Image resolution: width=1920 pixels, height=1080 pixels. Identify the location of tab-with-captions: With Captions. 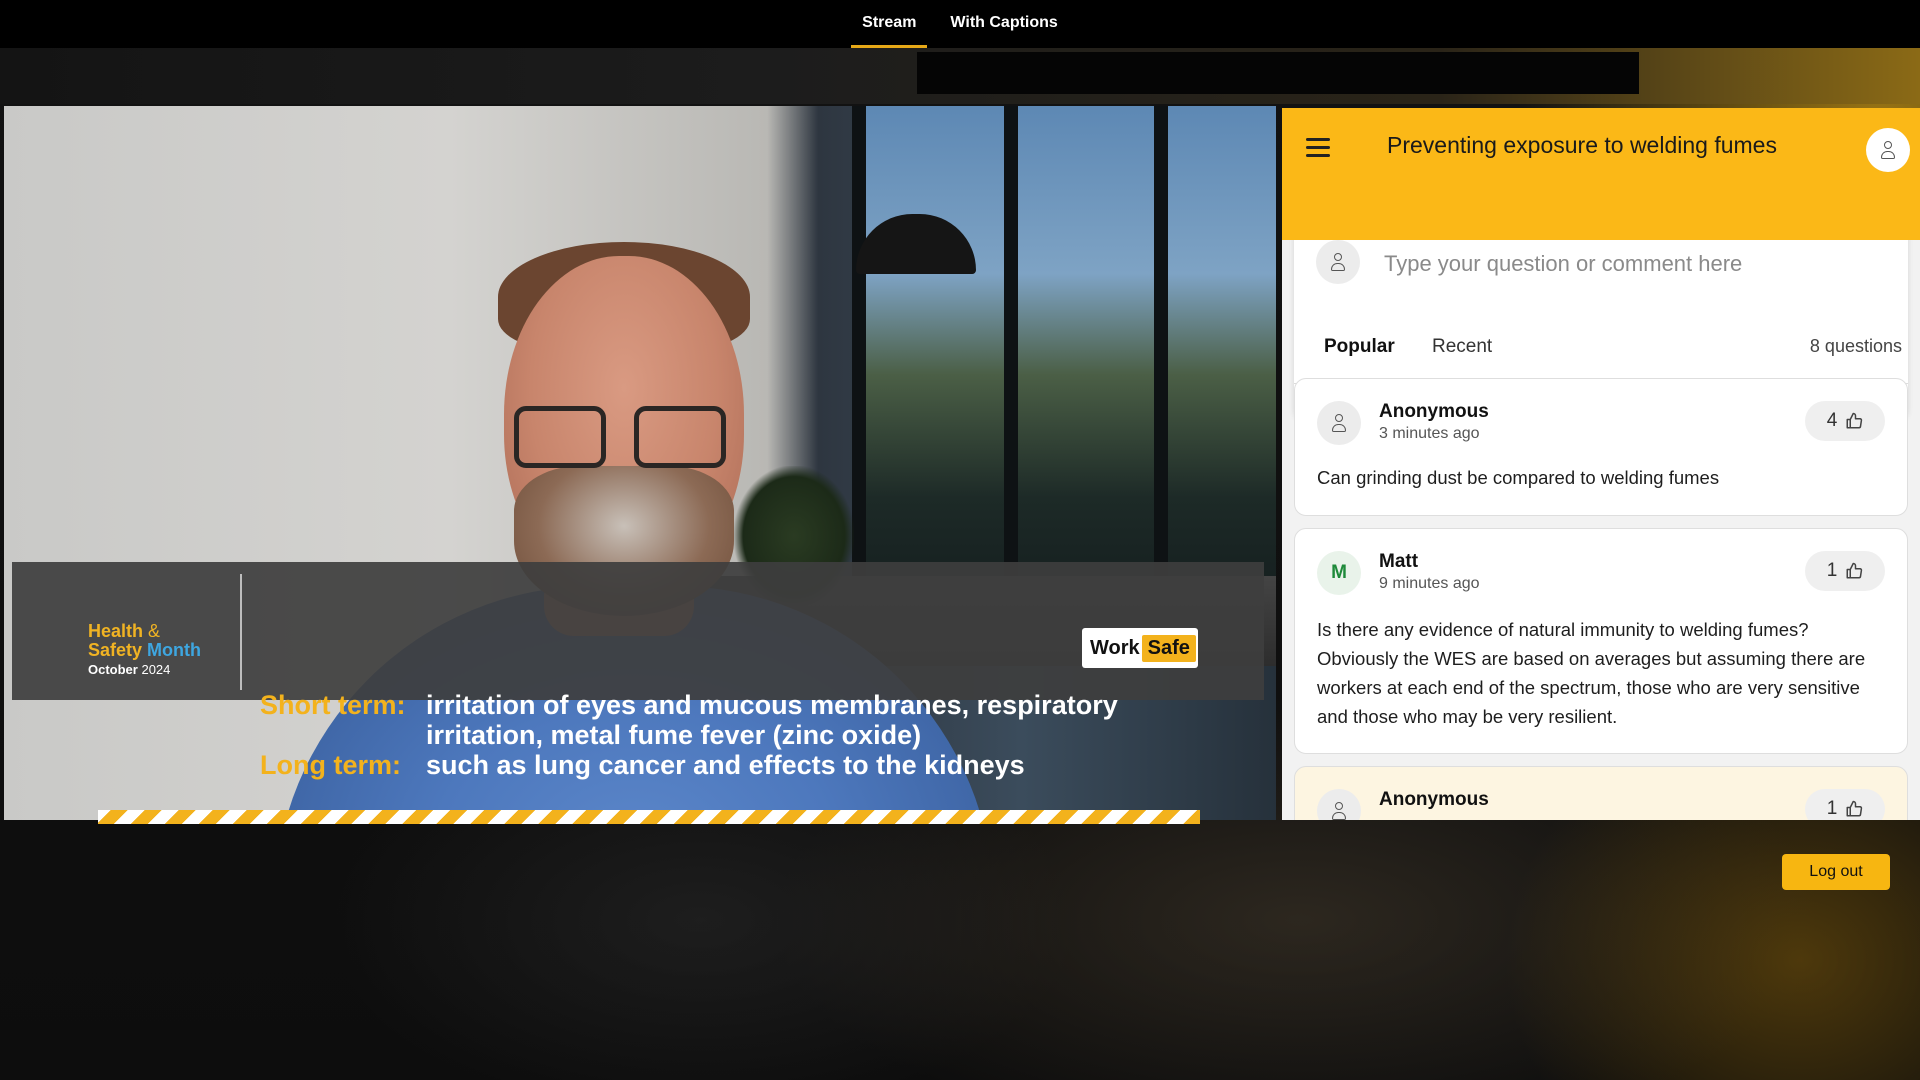
(1003, 24).